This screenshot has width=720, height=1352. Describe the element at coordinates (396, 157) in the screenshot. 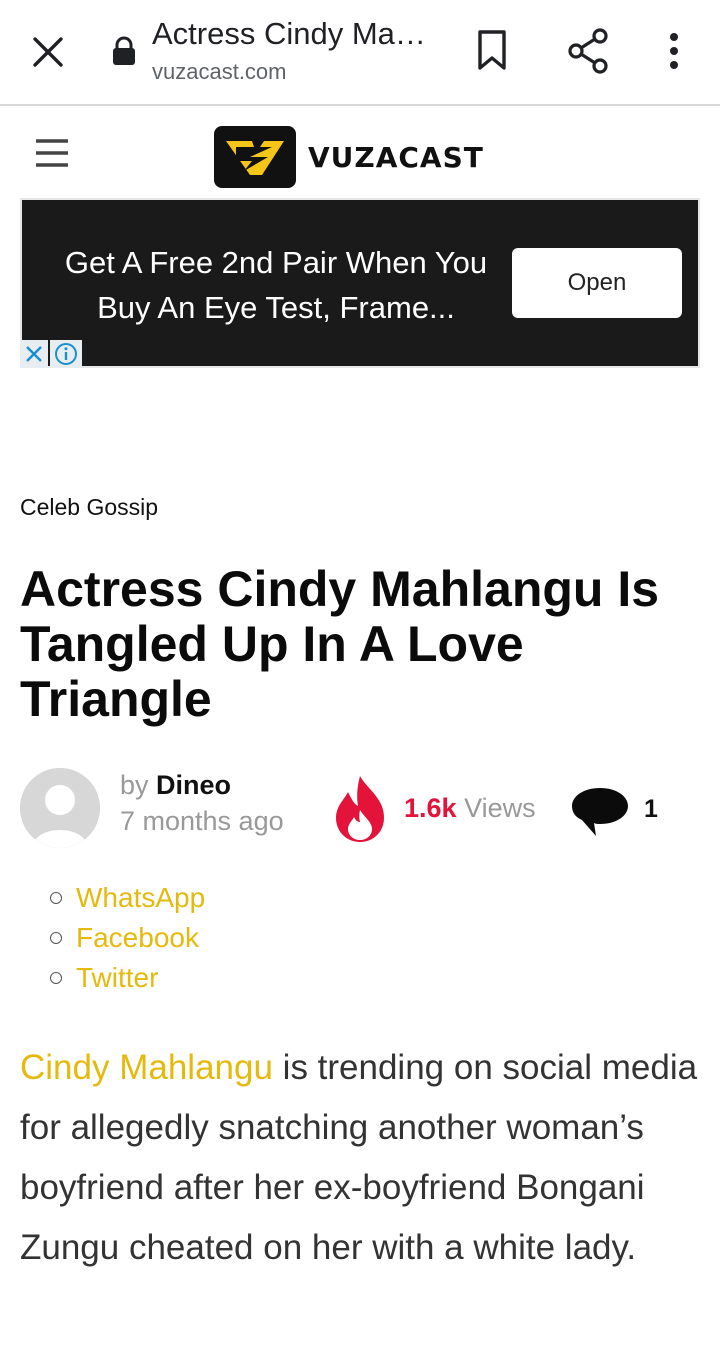

I see `logo-text: VUZACAST` at that location.